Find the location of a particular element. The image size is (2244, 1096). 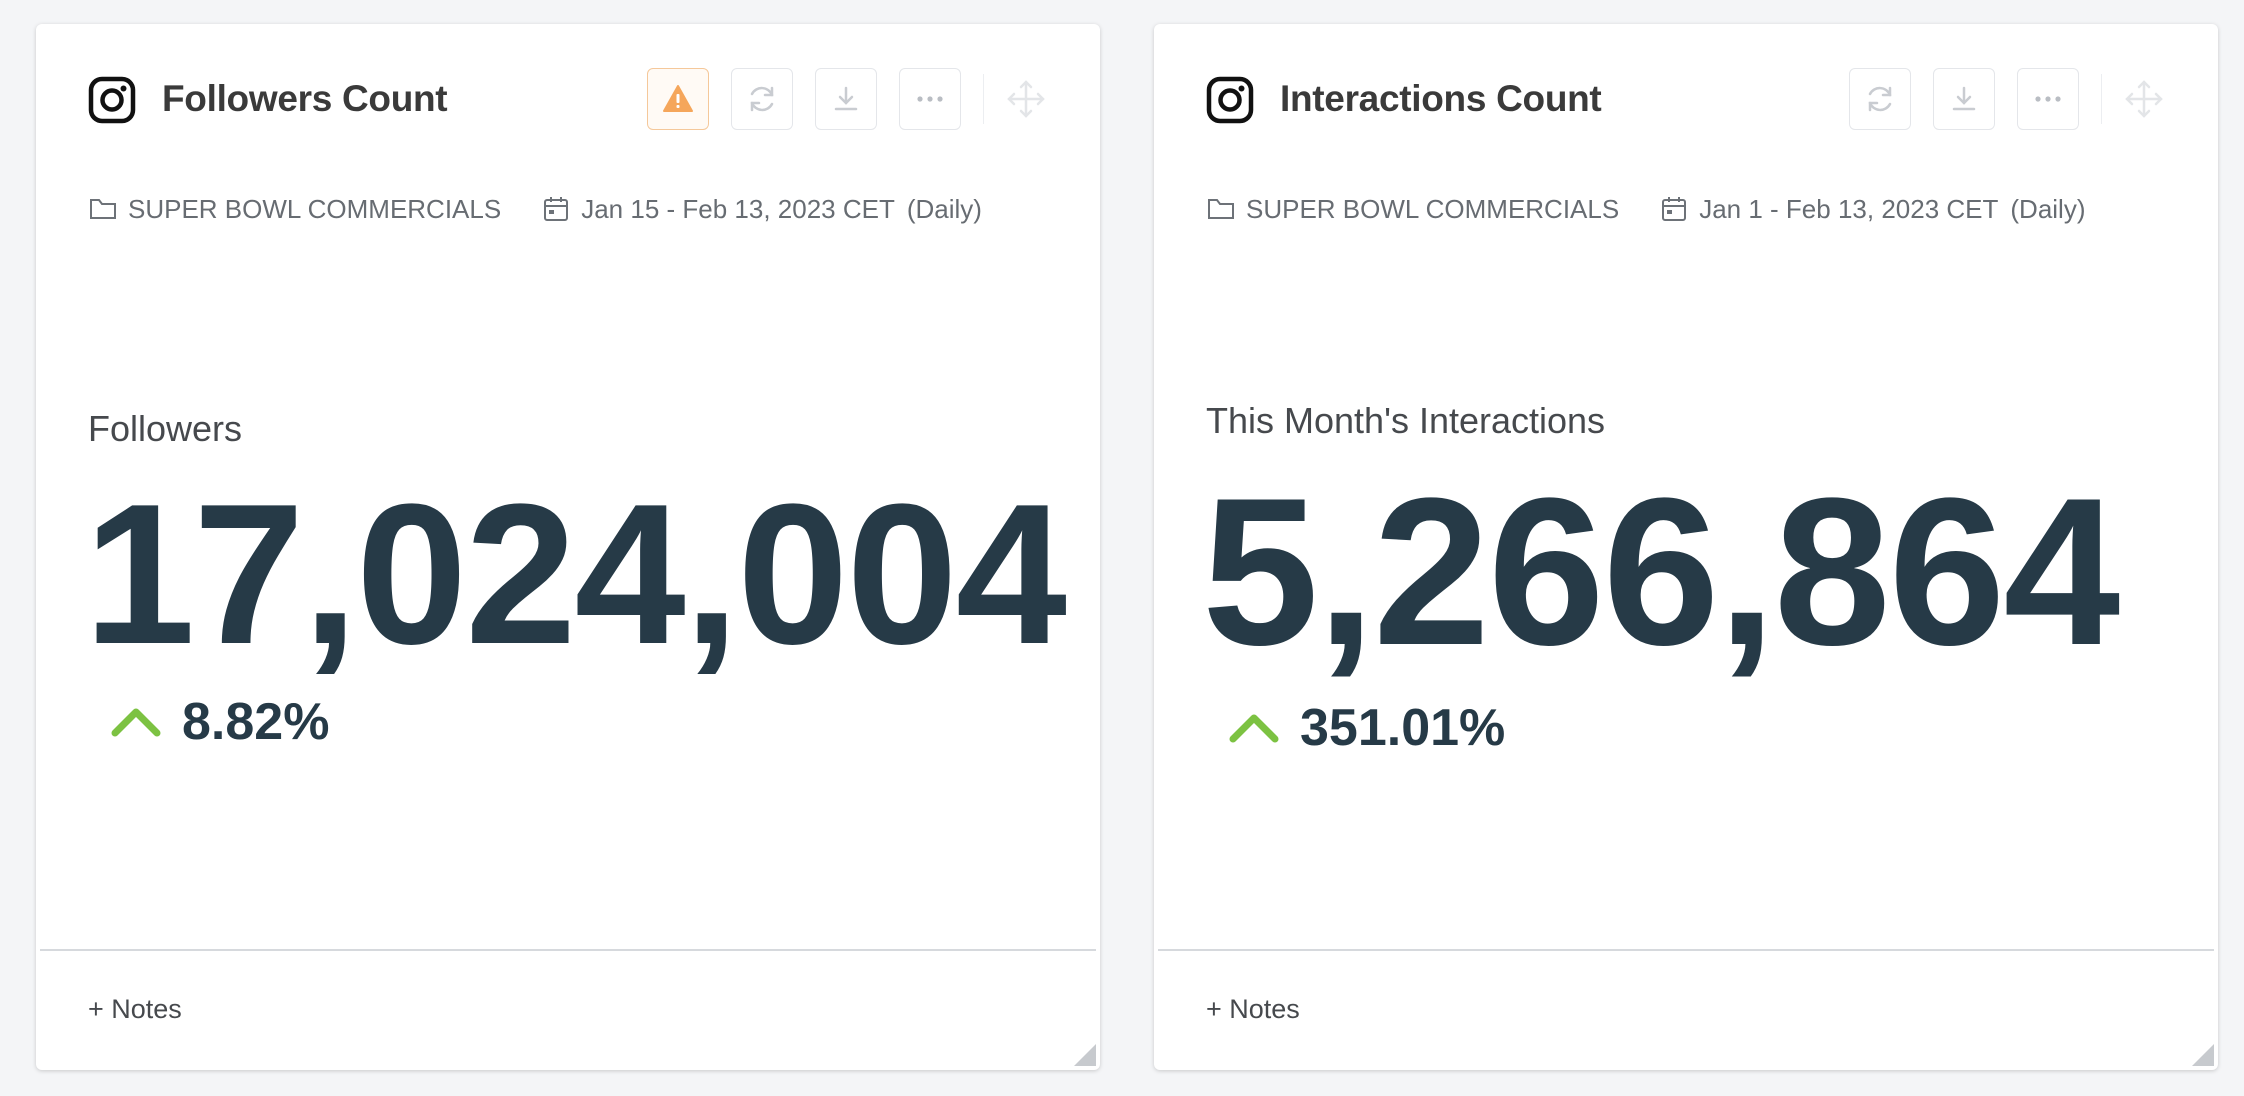

warning-button is located at coordinates (677, 99).